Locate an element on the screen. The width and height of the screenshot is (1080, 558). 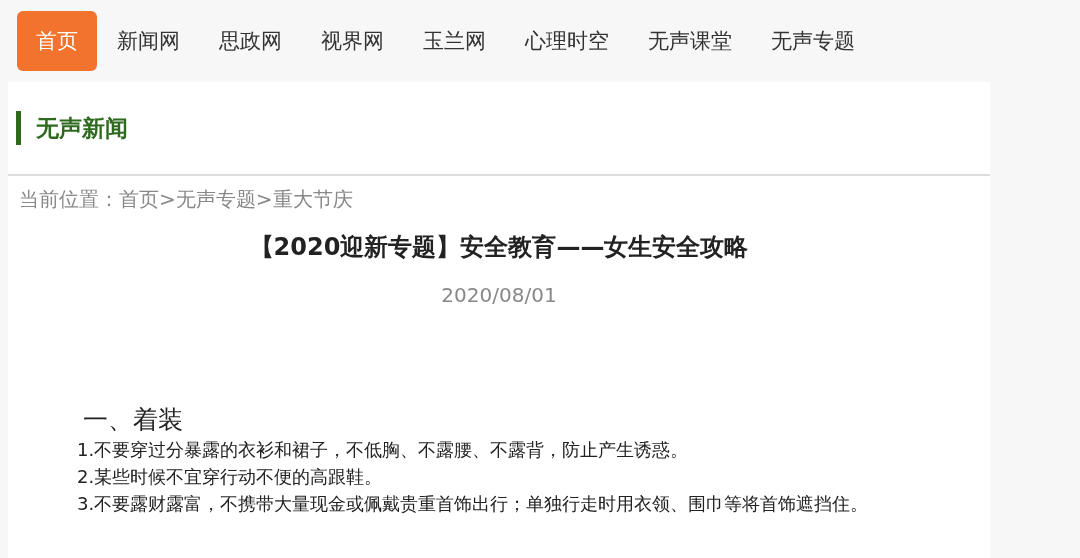
nav-tab: 无声专题 is located at coordinates (813, 41).